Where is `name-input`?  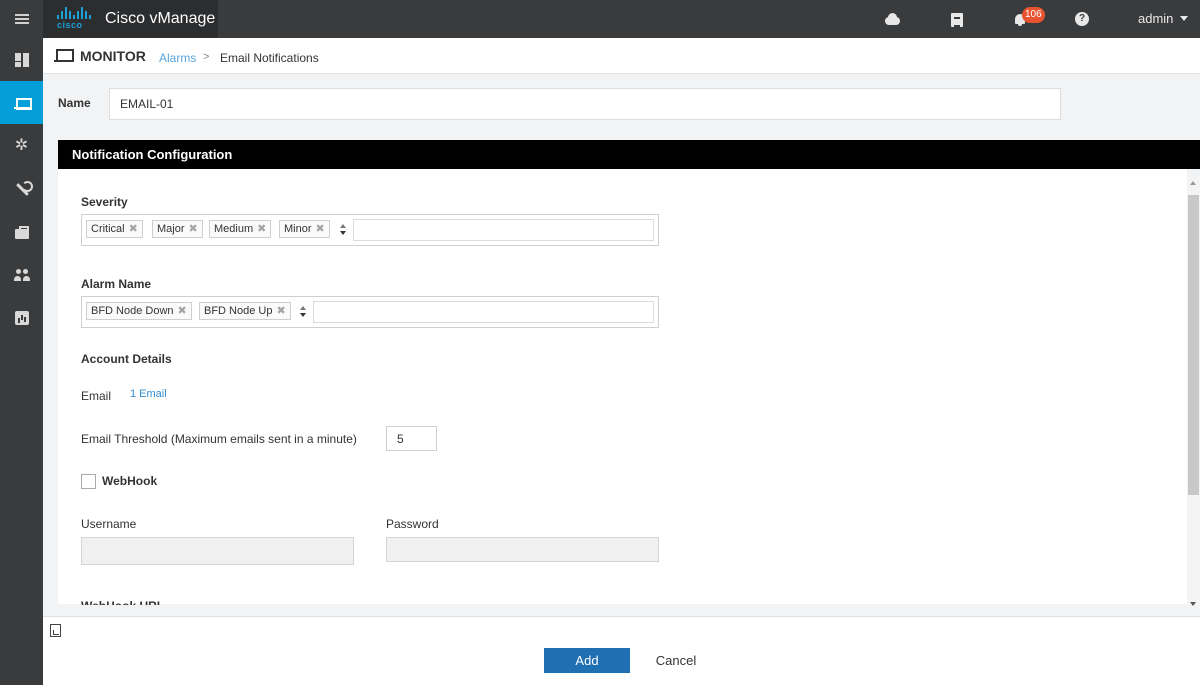 name-input is located at coordinates (585, 104).